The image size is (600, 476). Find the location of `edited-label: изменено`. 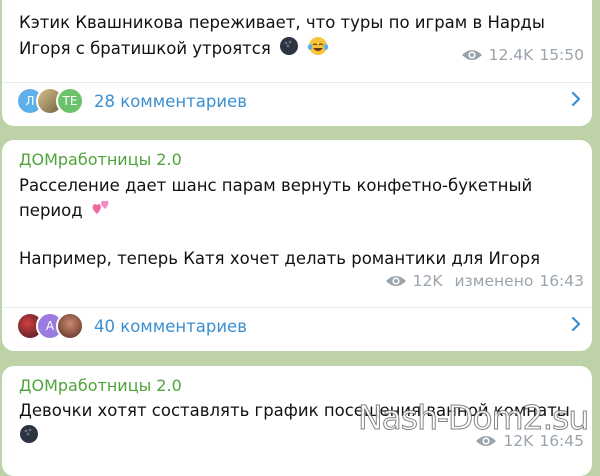

edited-label: изменено is located at coordinates (494, 281).